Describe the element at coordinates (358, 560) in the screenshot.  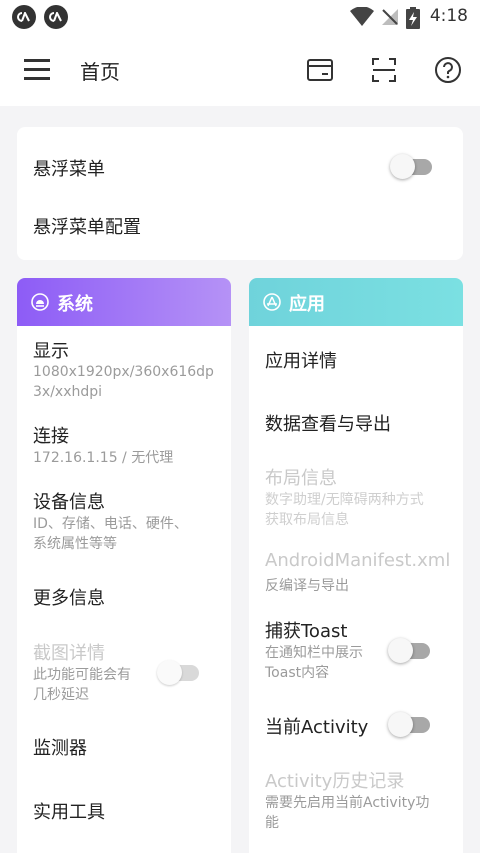
I see `list-item-label: AndroidManifest.xml` at that location.